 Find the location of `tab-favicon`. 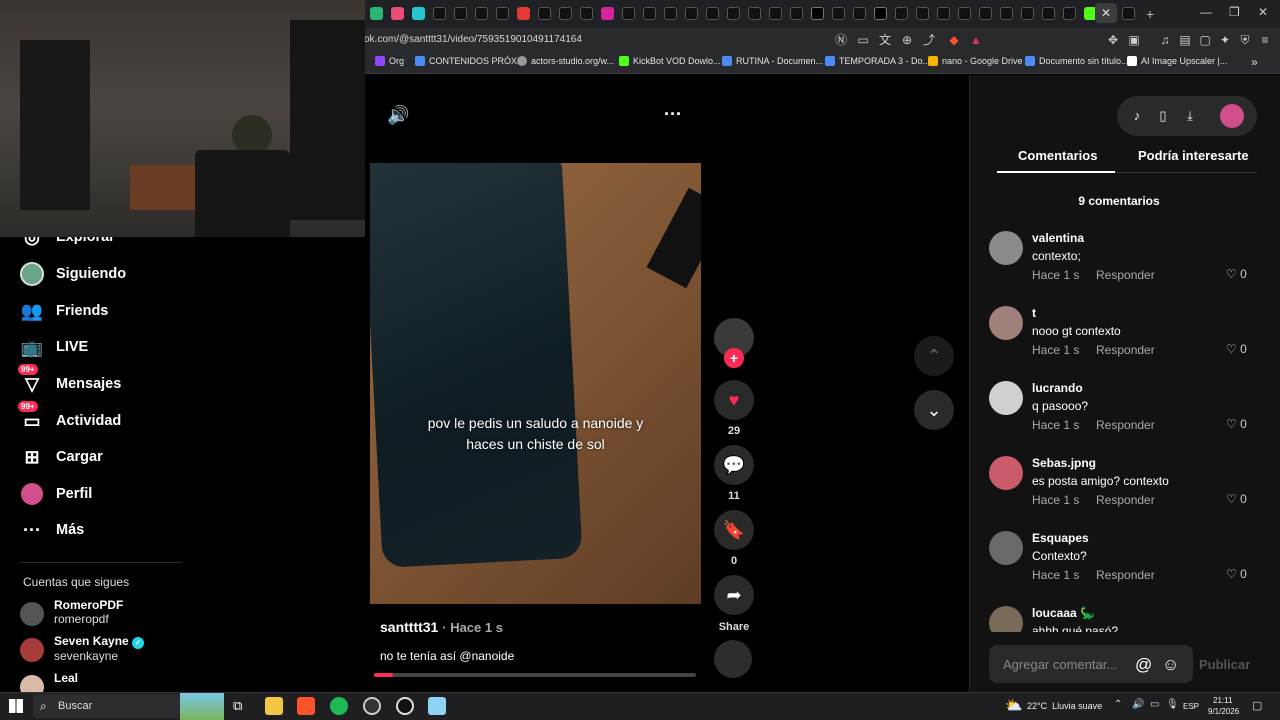

tab-favicon is located at coordinates (418, 13).